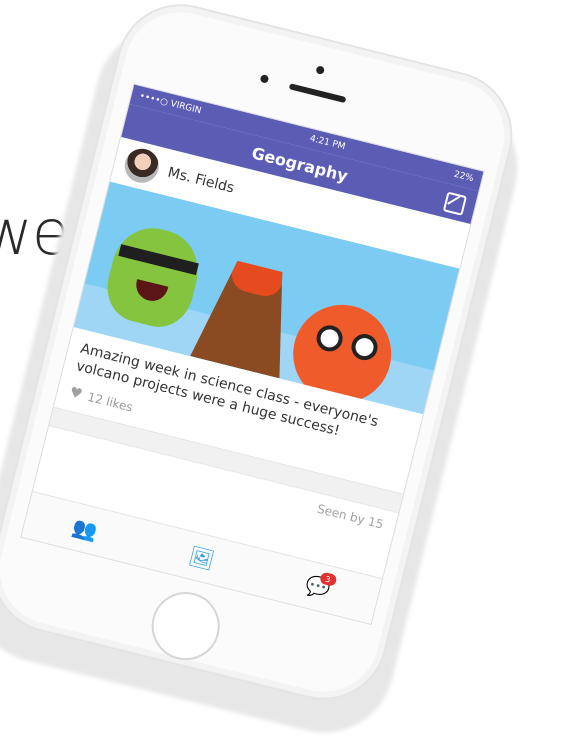 The width and height of the screenshot is (565, 747). Describe the element at coordinates (247, 316) in the screenshot. I see `volcano-illustration` at that location.